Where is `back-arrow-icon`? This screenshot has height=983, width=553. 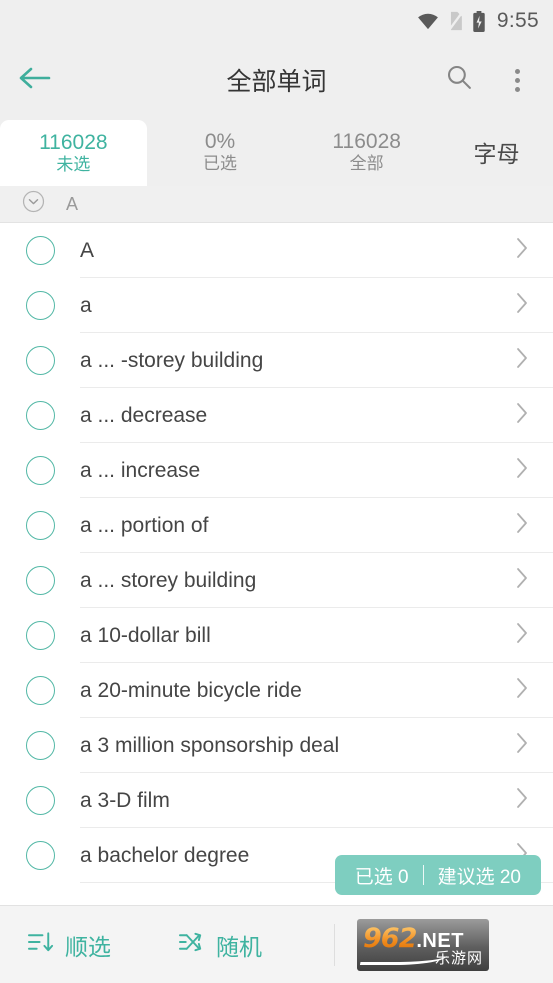
back-arrow-icon is located at coordinates (35, 80).